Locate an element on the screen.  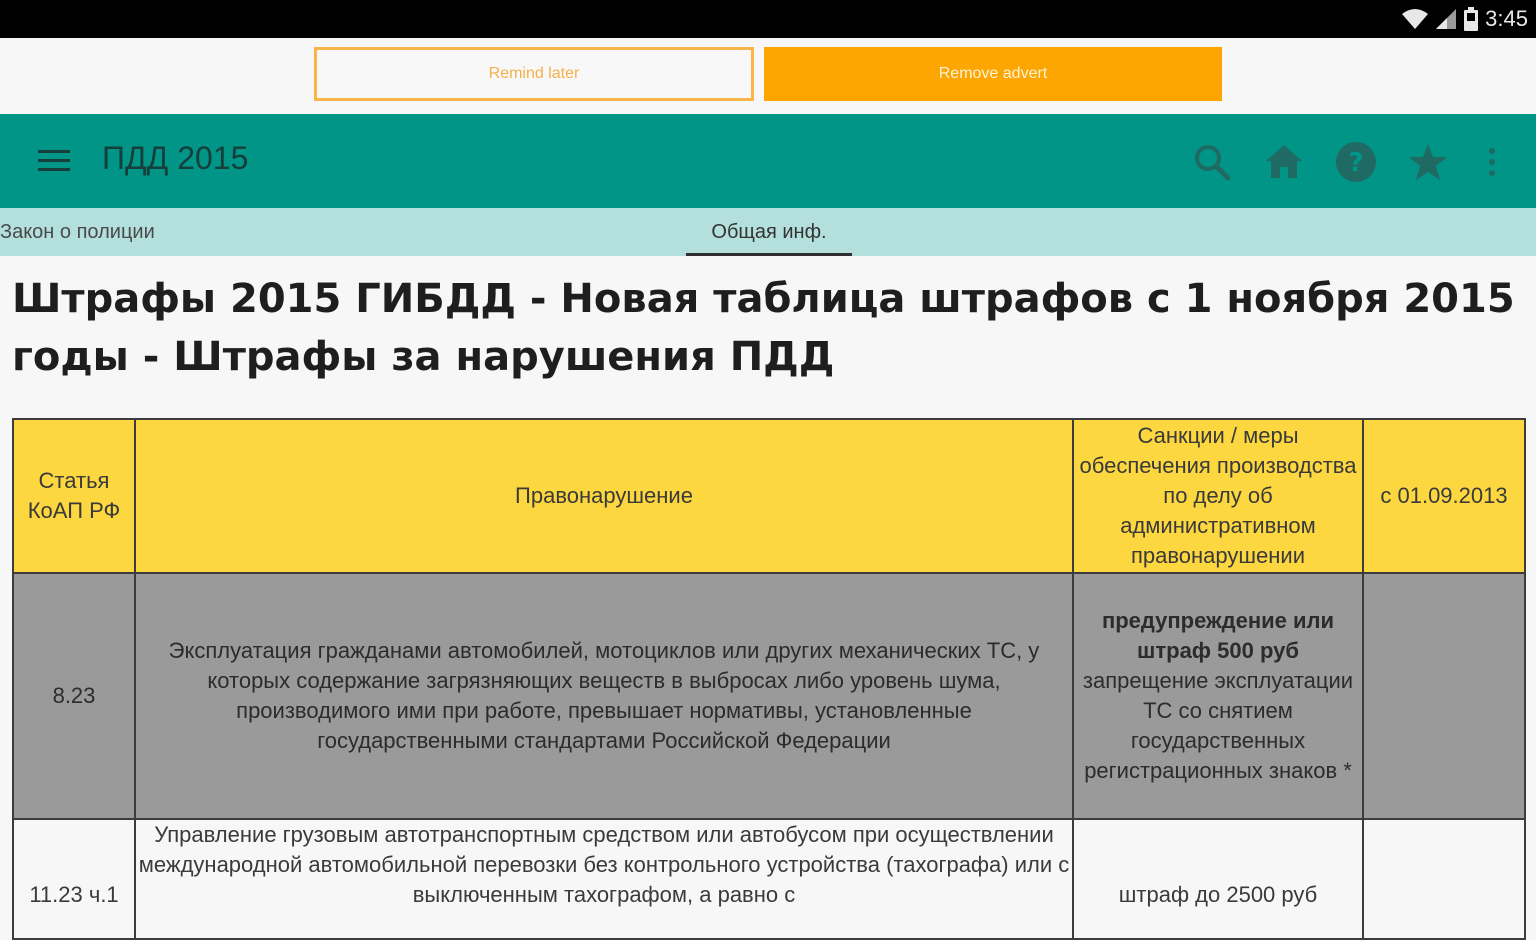
favorite-button is located at coordinates (1428, 162).